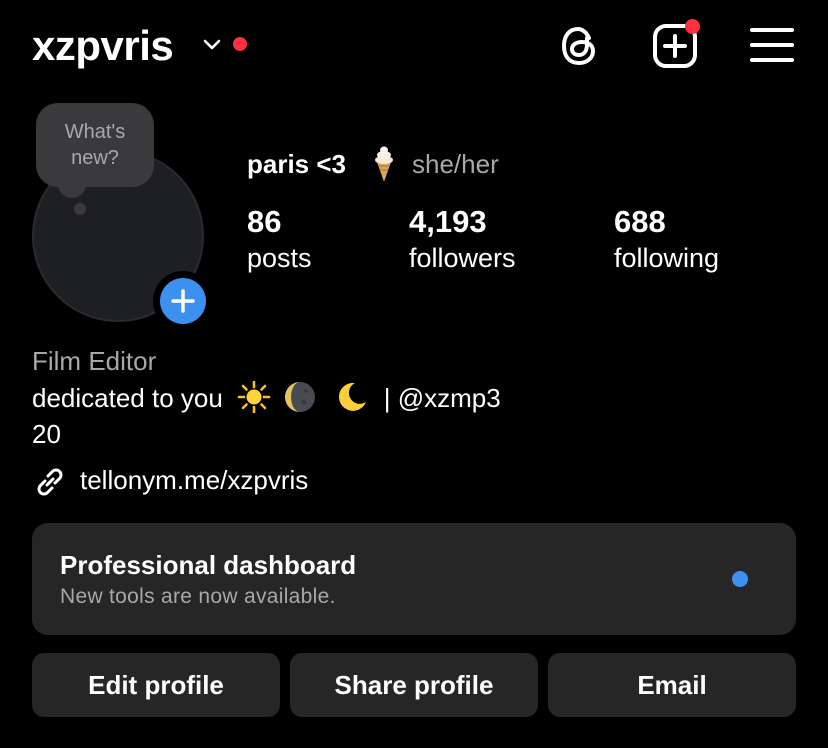 Image resolution: width=828 pixels, height=748 pixels. Describe the element at coordinates (212, 45) in the screenshot. I see `chevron-down-icon` at that location.